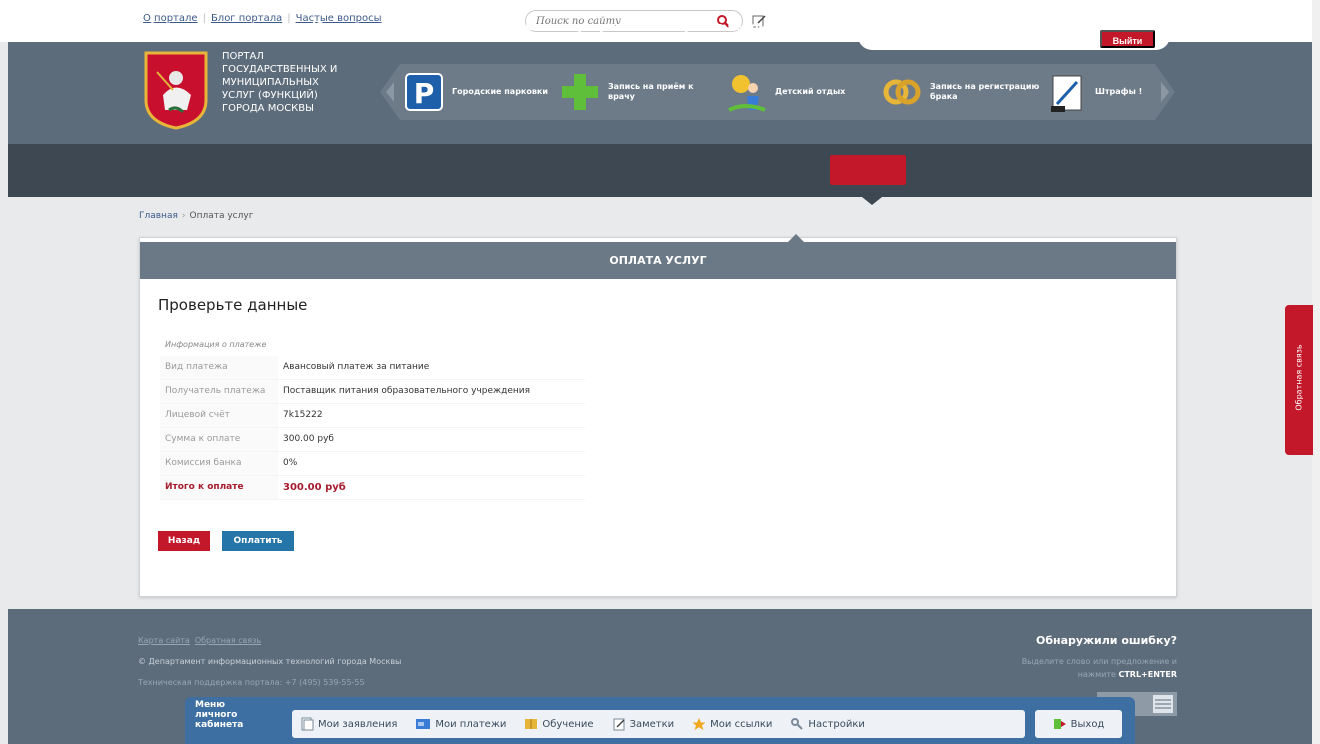 The height and width of the screenshot is (744, 1320). I want to click on sitemap-link: Карта сайта, so click(164, 640).